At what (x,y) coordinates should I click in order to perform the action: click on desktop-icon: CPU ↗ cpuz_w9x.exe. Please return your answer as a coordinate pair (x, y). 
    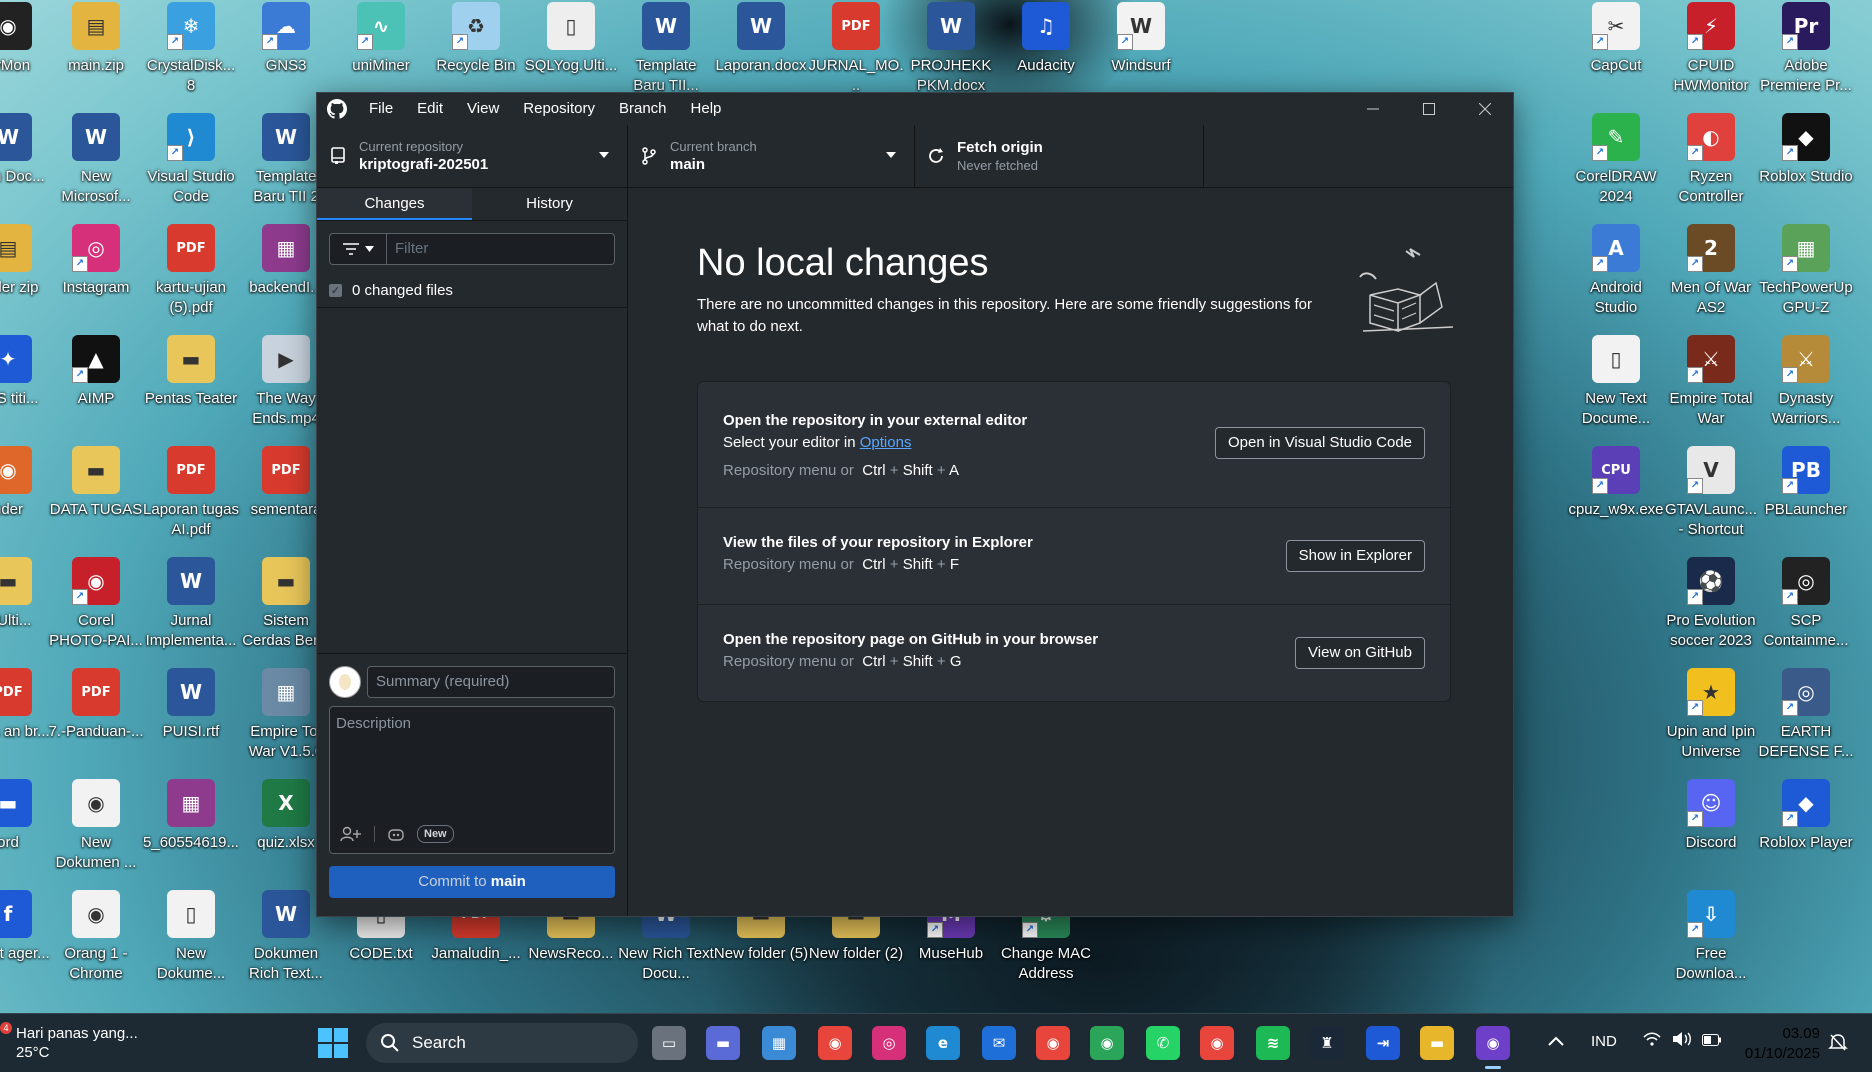
    Looking at the image, I should click on (1616, 483).